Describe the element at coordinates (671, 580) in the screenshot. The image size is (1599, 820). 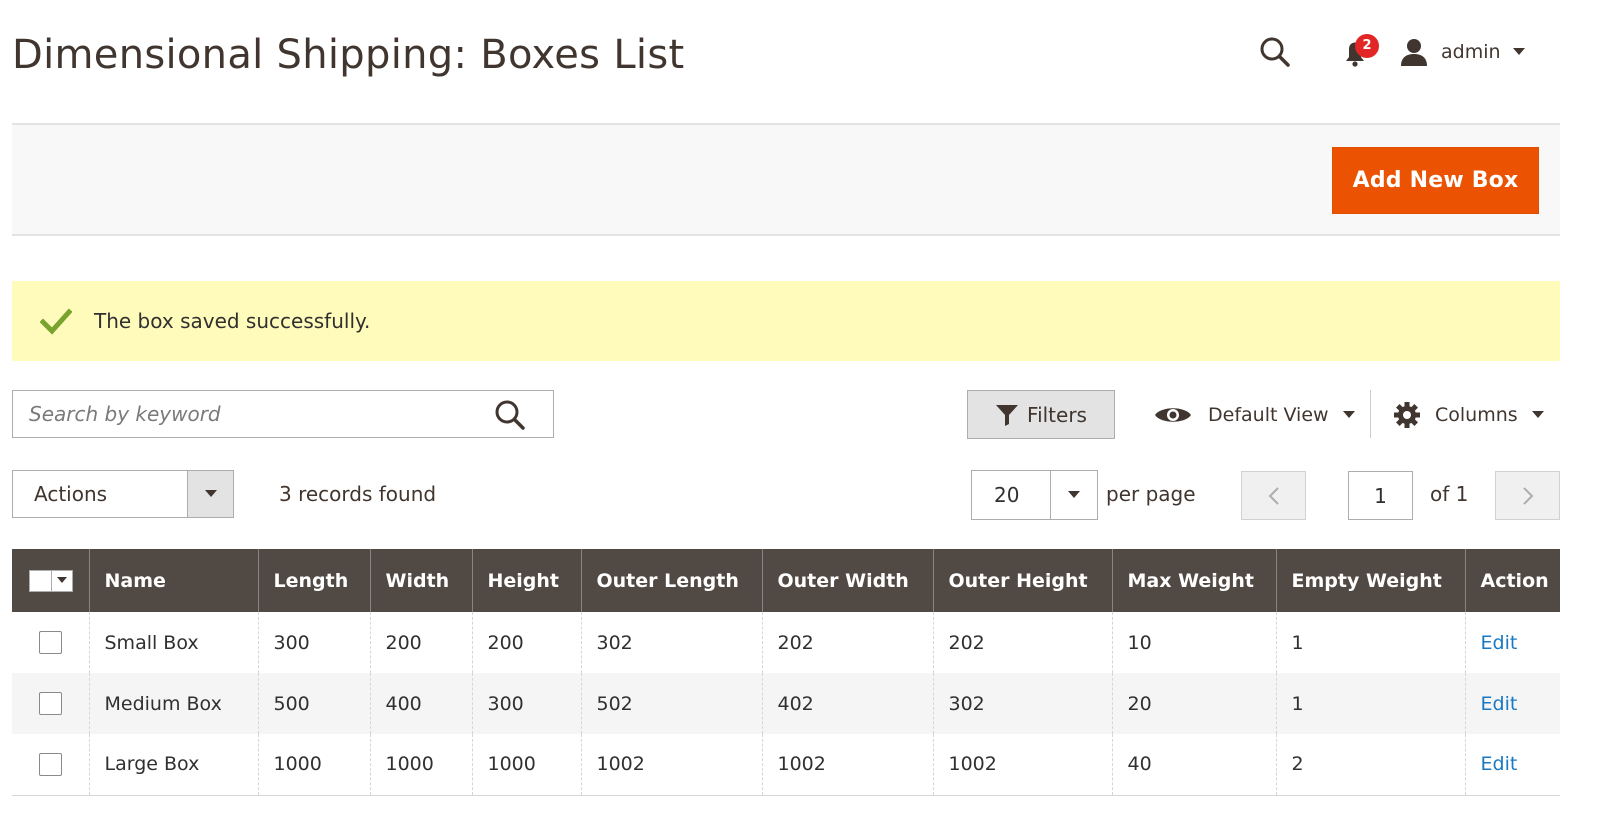
I see `column-header-outer-length: Outer Length` at that location.